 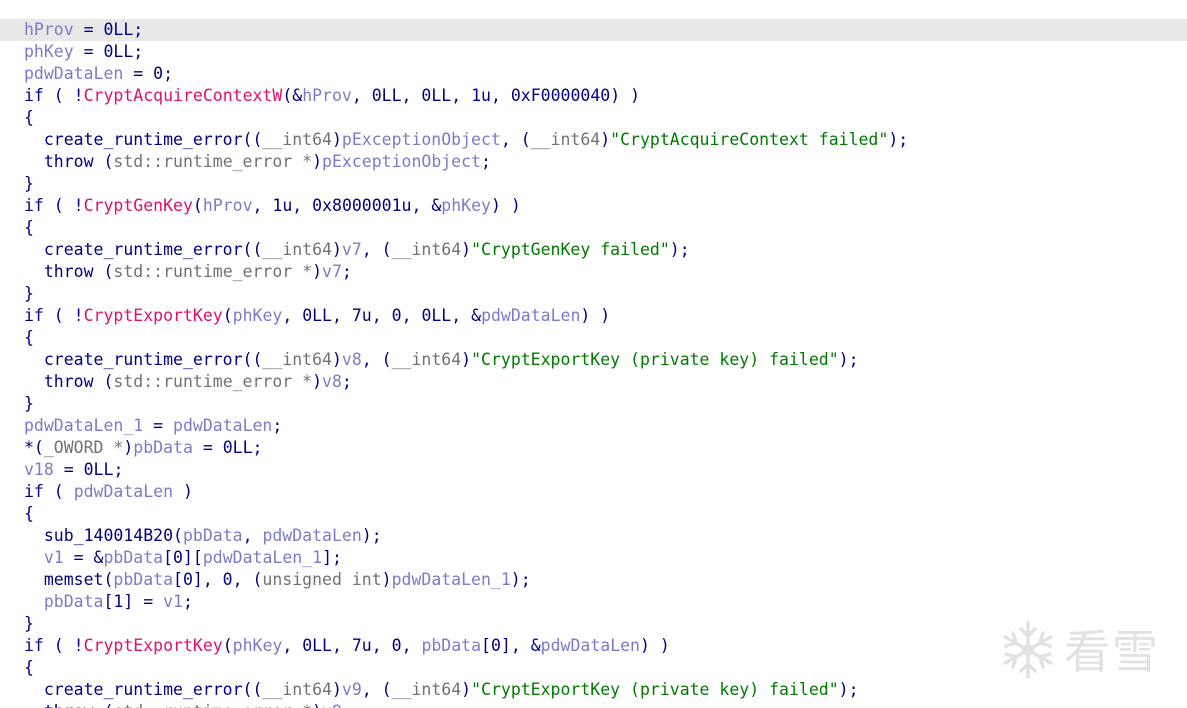 I want to click on string-token: "CryptExportKey (private key) failed", so click(x=655, y=359).